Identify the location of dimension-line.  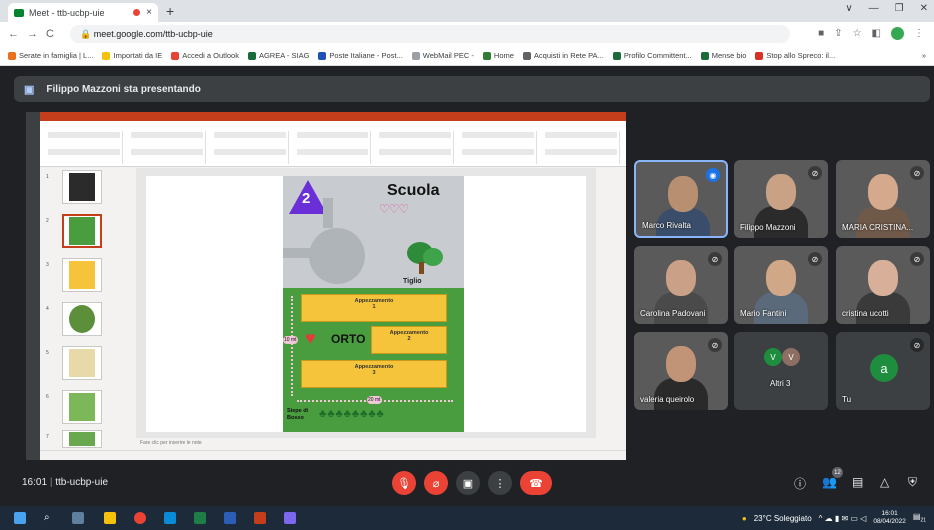
(293, 346).